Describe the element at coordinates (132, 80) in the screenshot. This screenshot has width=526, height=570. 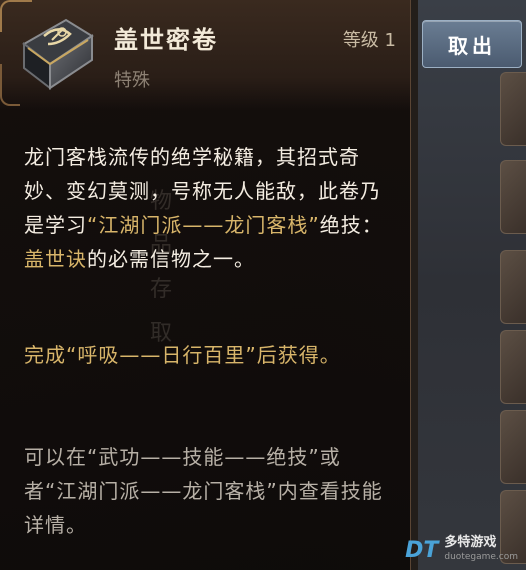
I see `item-type: 特殊` at that location.